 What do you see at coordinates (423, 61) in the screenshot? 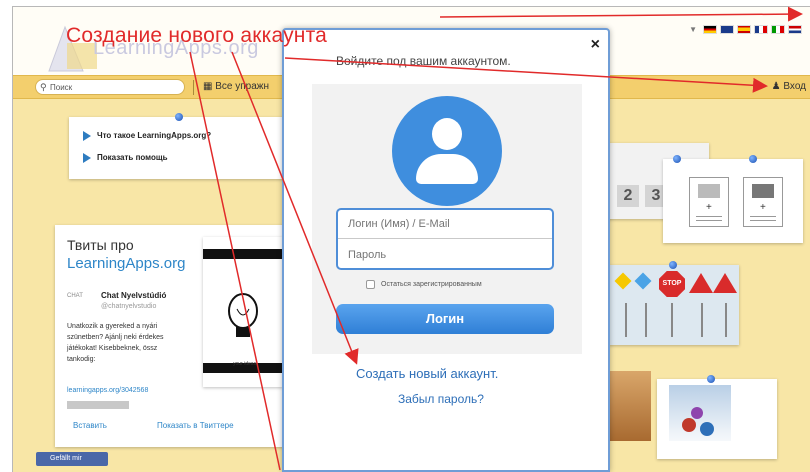
I see `modal-subtitle: Войдите под вашим аккаунтом.` at bounding box center [423, 61].